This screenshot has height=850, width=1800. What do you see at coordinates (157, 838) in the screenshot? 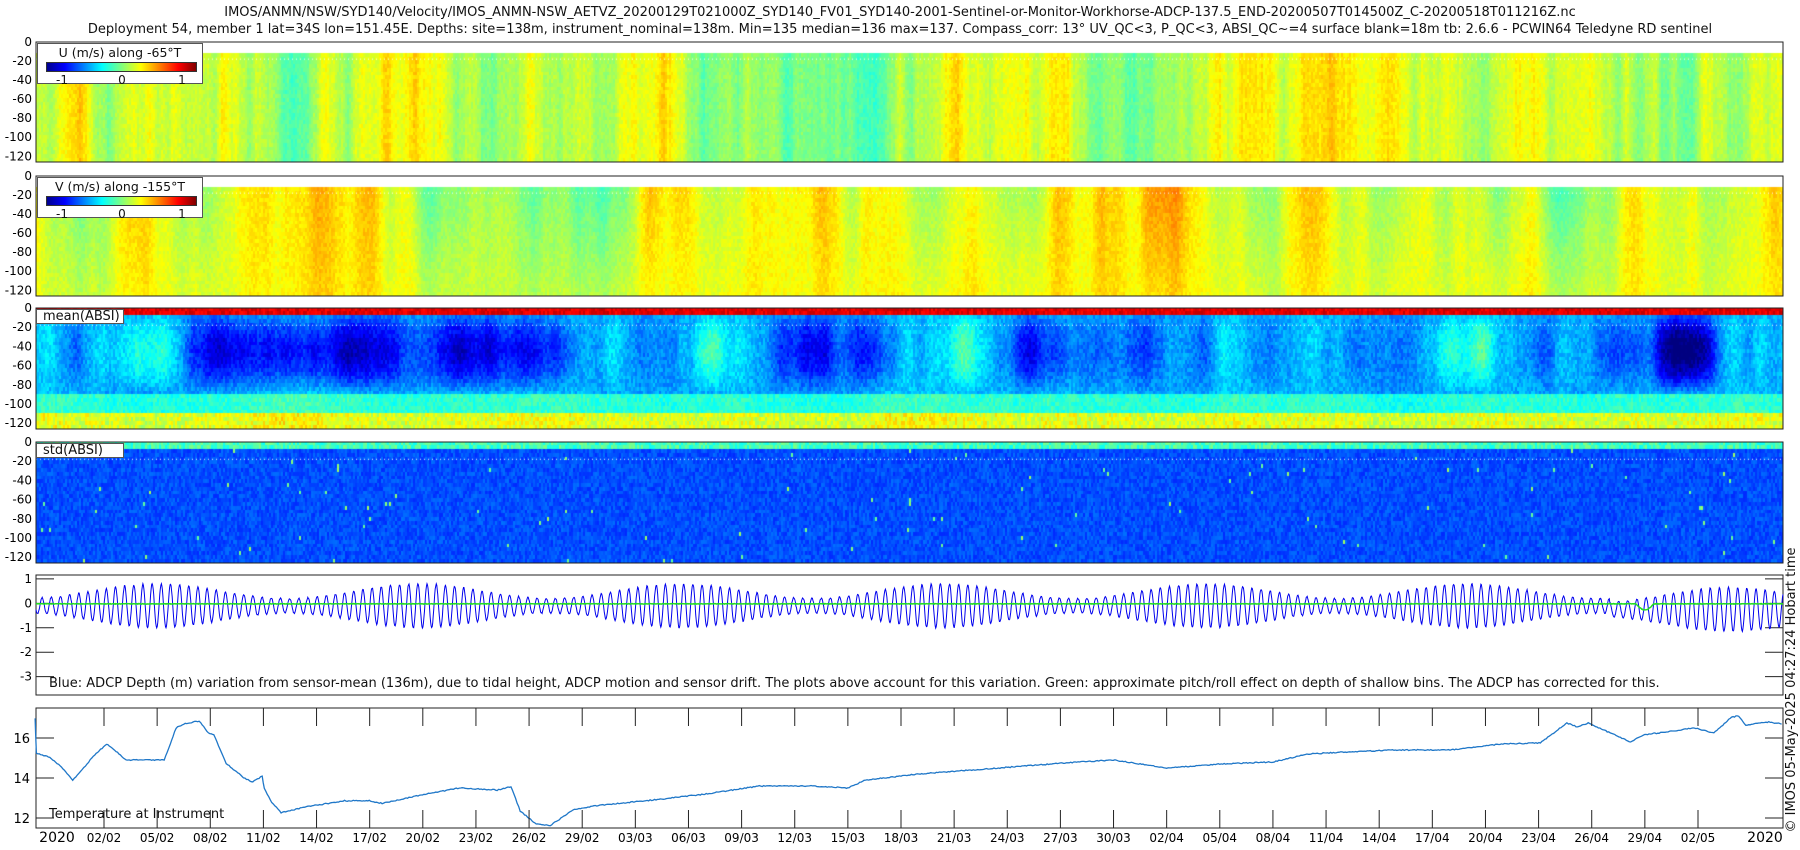
I see `x-tick-label: 05/02` at bounding box center [157, 838].